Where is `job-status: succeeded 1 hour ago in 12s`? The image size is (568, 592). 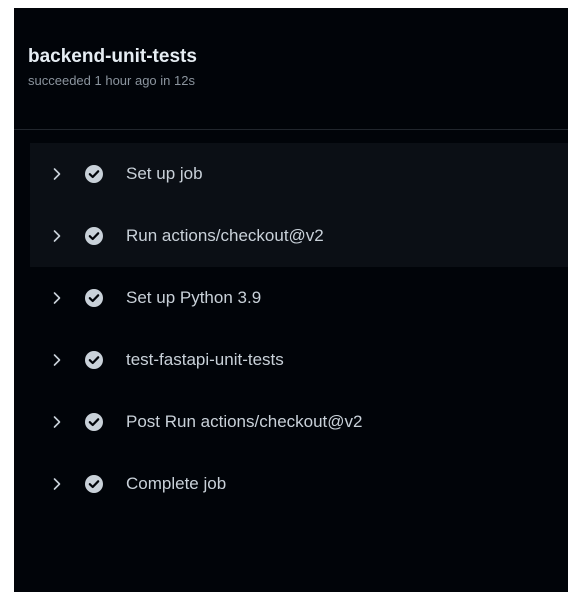 job-status: succeeded 1 hour ago in 12s is located at coordinates (111, 80).